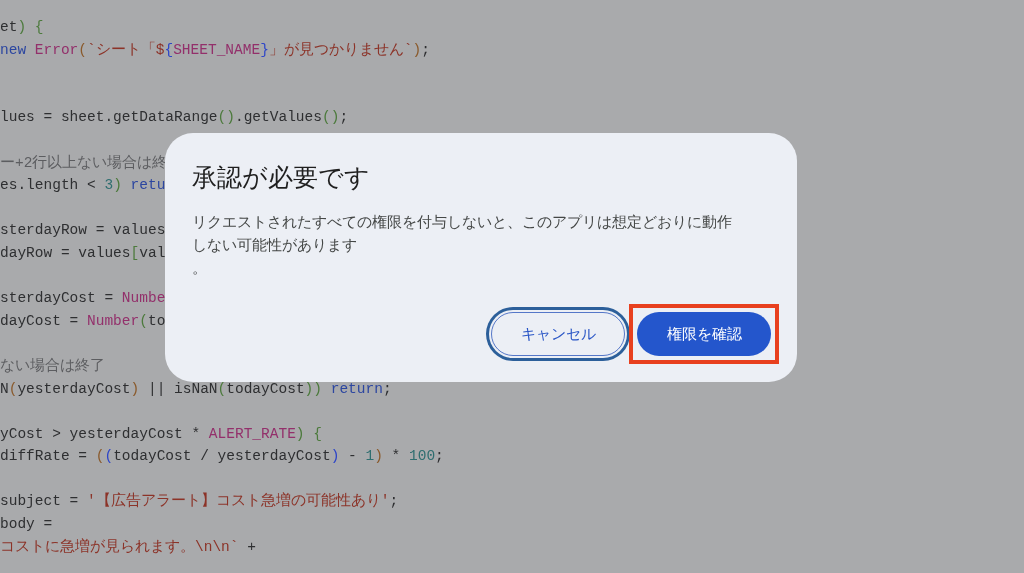 Image resolution: width=1024 pixels, height=573 pixels. Describe the element at coordinates (161, 434) in the screenshot. I see `code-line: yCost > yesterdayCost * ALERT_RATE) {` at that location.